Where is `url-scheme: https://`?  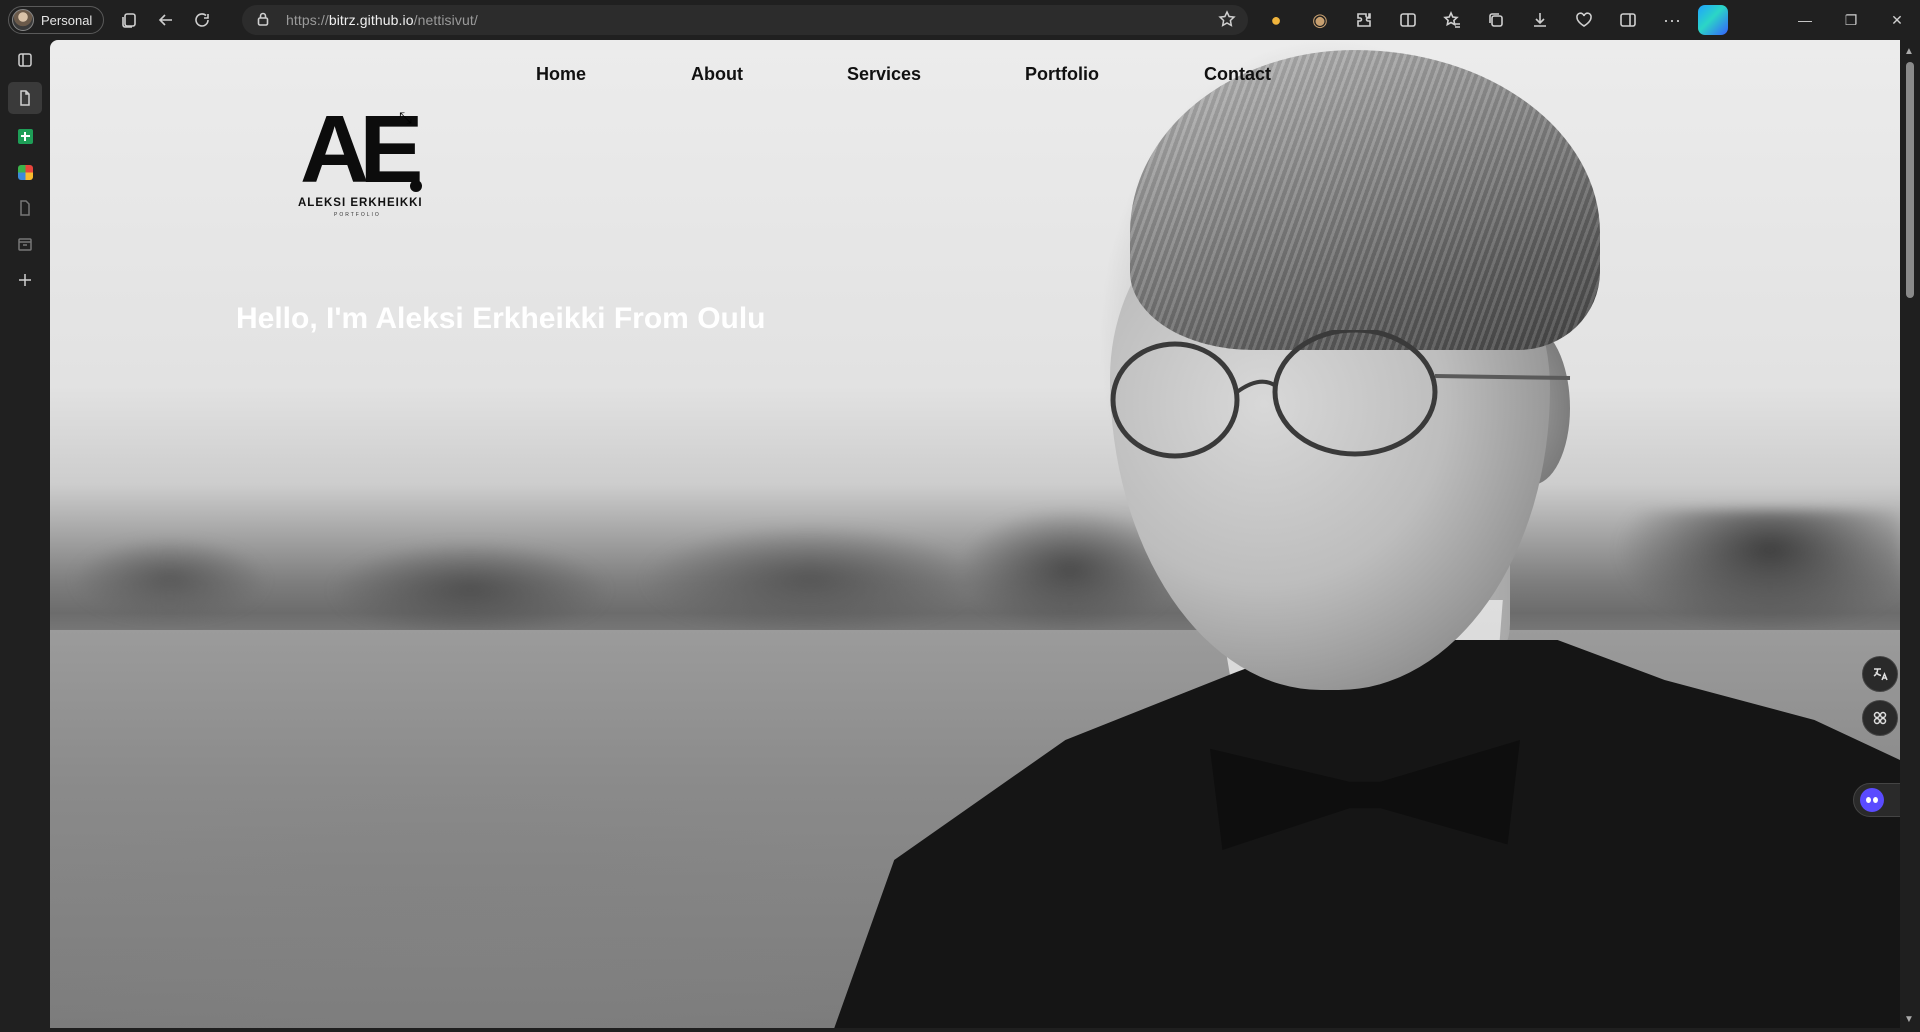
url-scheme: https:// is located at coordinates (307, 20).